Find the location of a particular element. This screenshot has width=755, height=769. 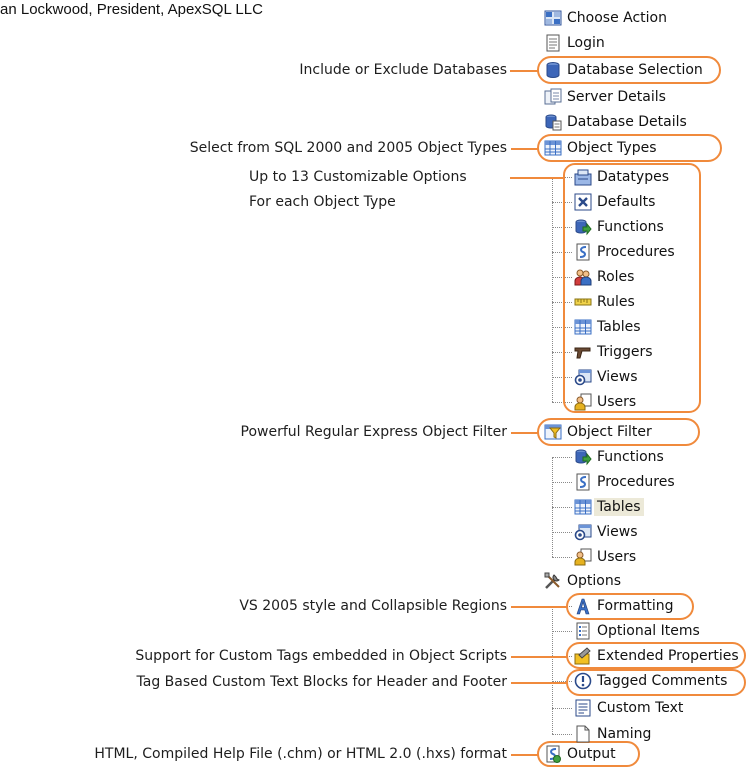

tree-item-label: Database Selection is located at coordinates (635, 70).